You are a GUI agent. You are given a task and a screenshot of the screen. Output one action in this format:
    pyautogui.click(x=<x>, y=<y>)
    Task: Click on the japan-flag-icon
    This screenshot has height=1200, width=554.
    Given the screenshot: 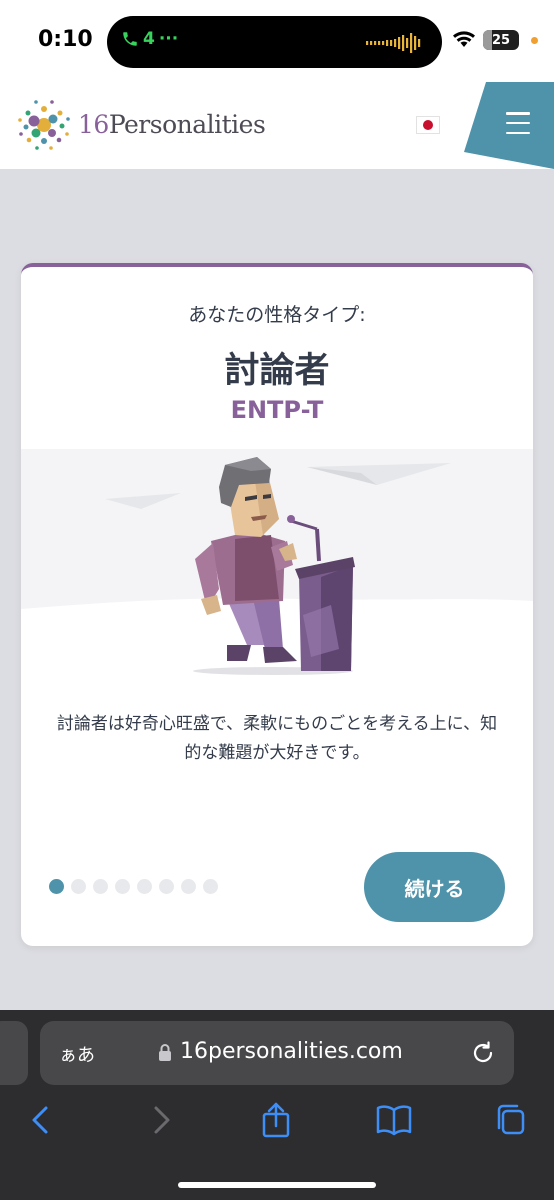 What is the action you would take?
    pyautogui.click(x=428, y=125)
    